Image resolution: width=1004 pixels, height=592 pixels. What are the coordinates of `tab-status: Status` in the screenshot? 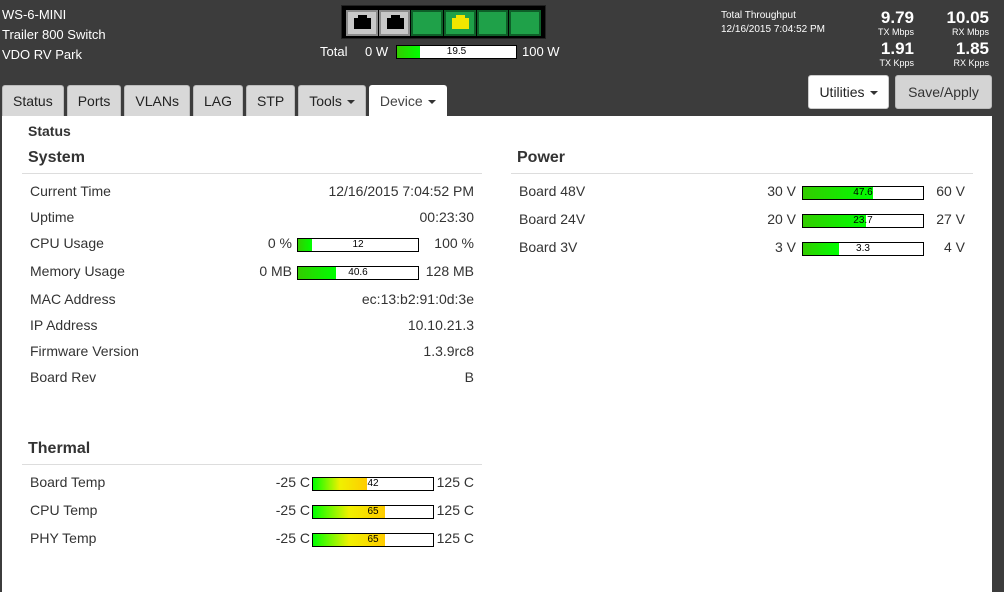 It's located at (33, 100).